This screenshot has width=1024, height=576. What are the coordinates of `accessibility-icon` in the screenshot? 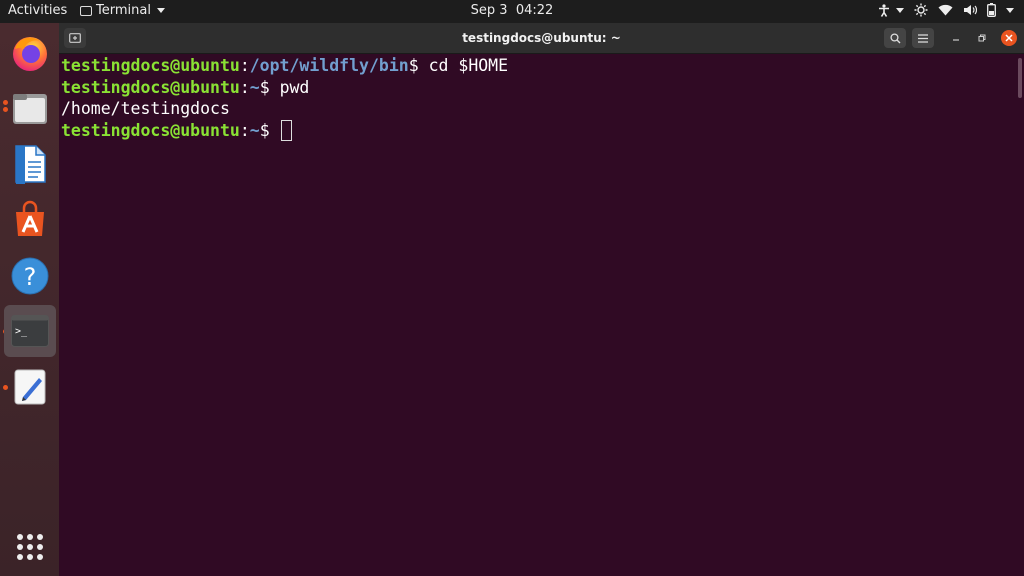 It's located at (884, 10).